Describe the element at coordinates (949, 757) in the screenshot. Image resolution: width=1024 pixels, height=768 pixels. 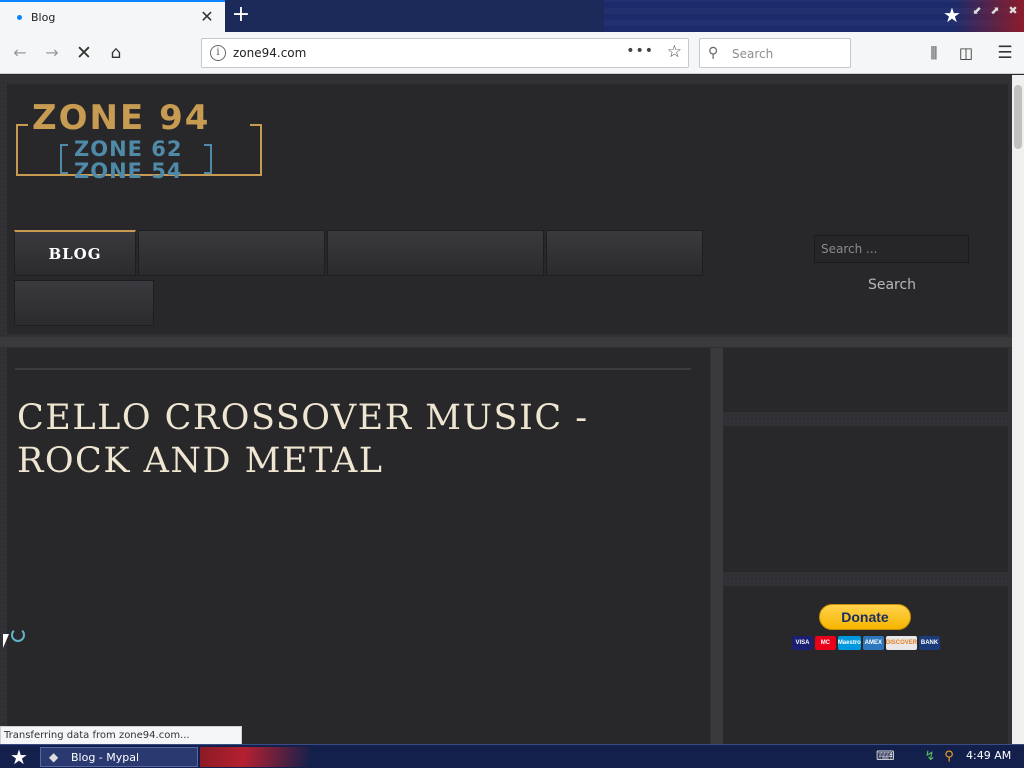
I see `search-tray-icon: ⚲` at that location.